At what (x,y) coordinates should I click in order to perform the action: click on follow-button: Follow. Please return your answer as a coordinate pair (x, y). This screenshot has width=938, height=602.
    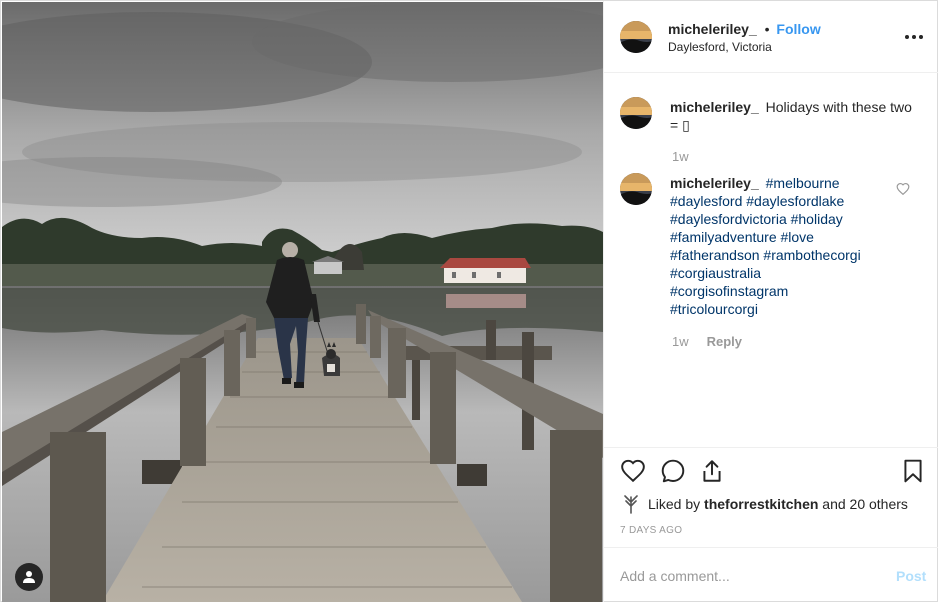
    Looking at the image, I should click on (798, 29).